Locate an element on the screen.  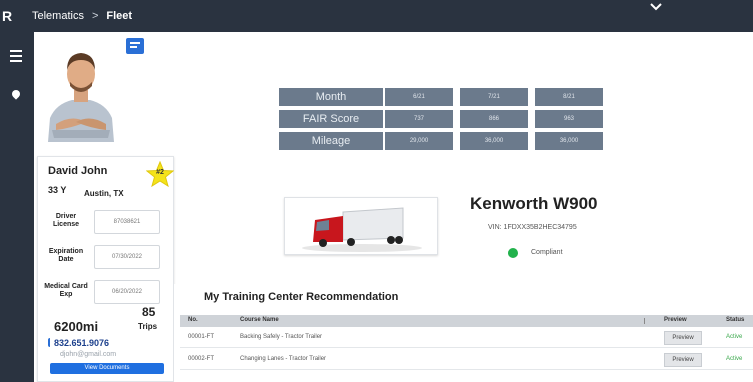
breadcrumb: Telematics > Fleet is located at coordinates (82, 16).